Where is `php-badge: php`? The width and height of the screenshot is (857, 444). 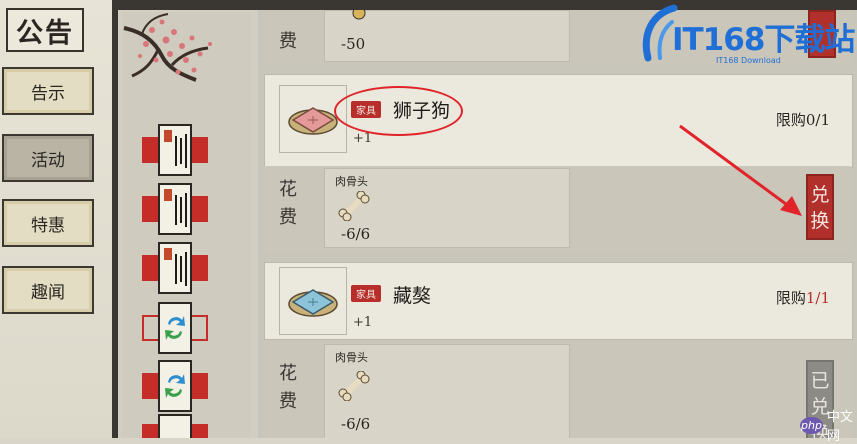
php-badge: php is located at coordinates (812, 425).